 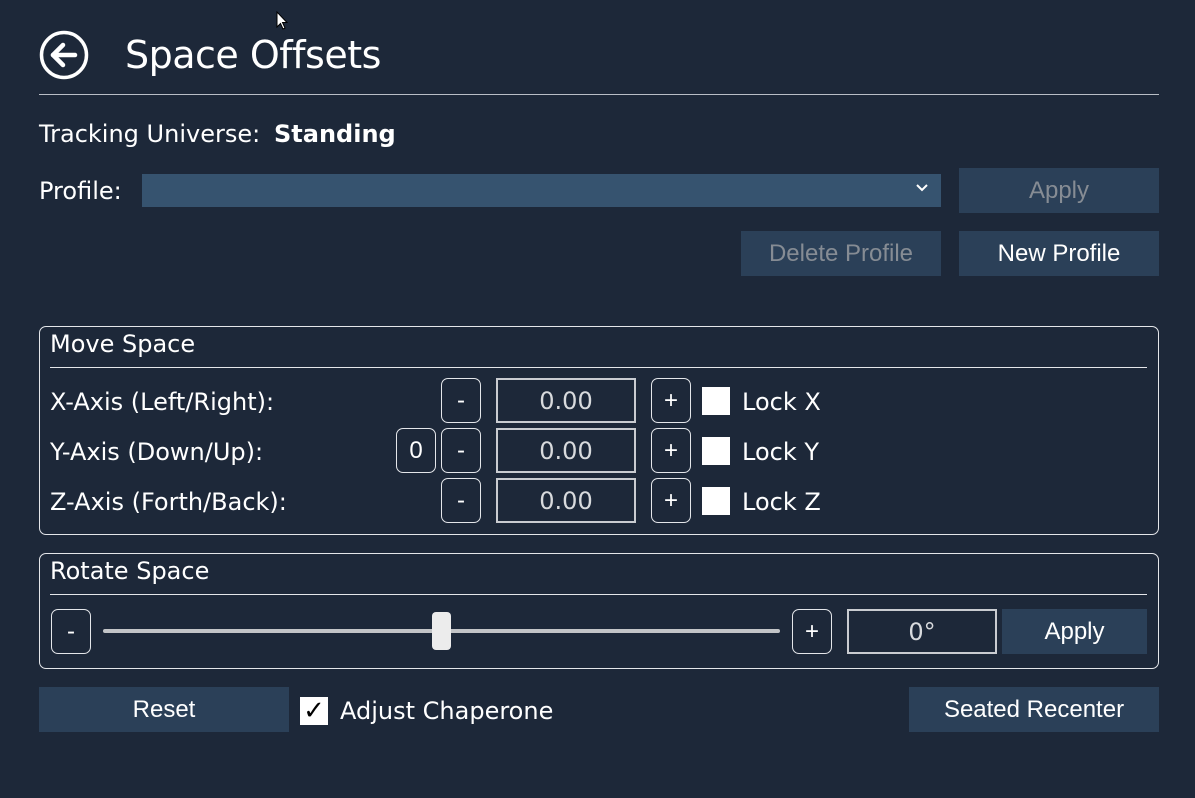 I want to click on adjust-chaperone-checkbox: ✓, so click(x=314, y=711).